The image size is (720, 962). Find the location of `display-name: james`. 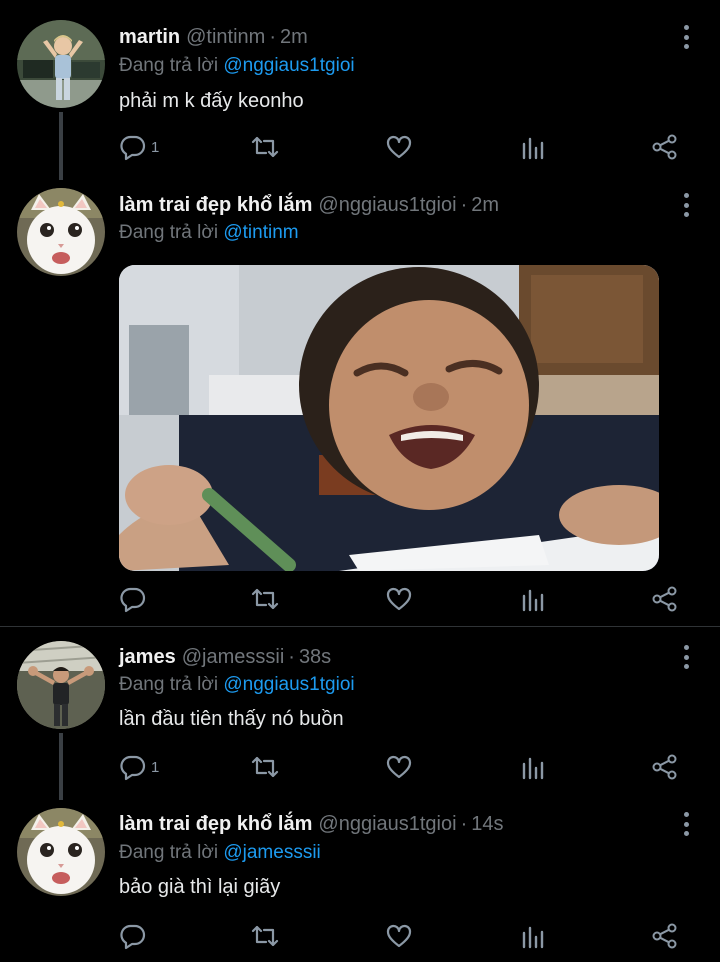

display-name: james is located at coordinates (147, 657).